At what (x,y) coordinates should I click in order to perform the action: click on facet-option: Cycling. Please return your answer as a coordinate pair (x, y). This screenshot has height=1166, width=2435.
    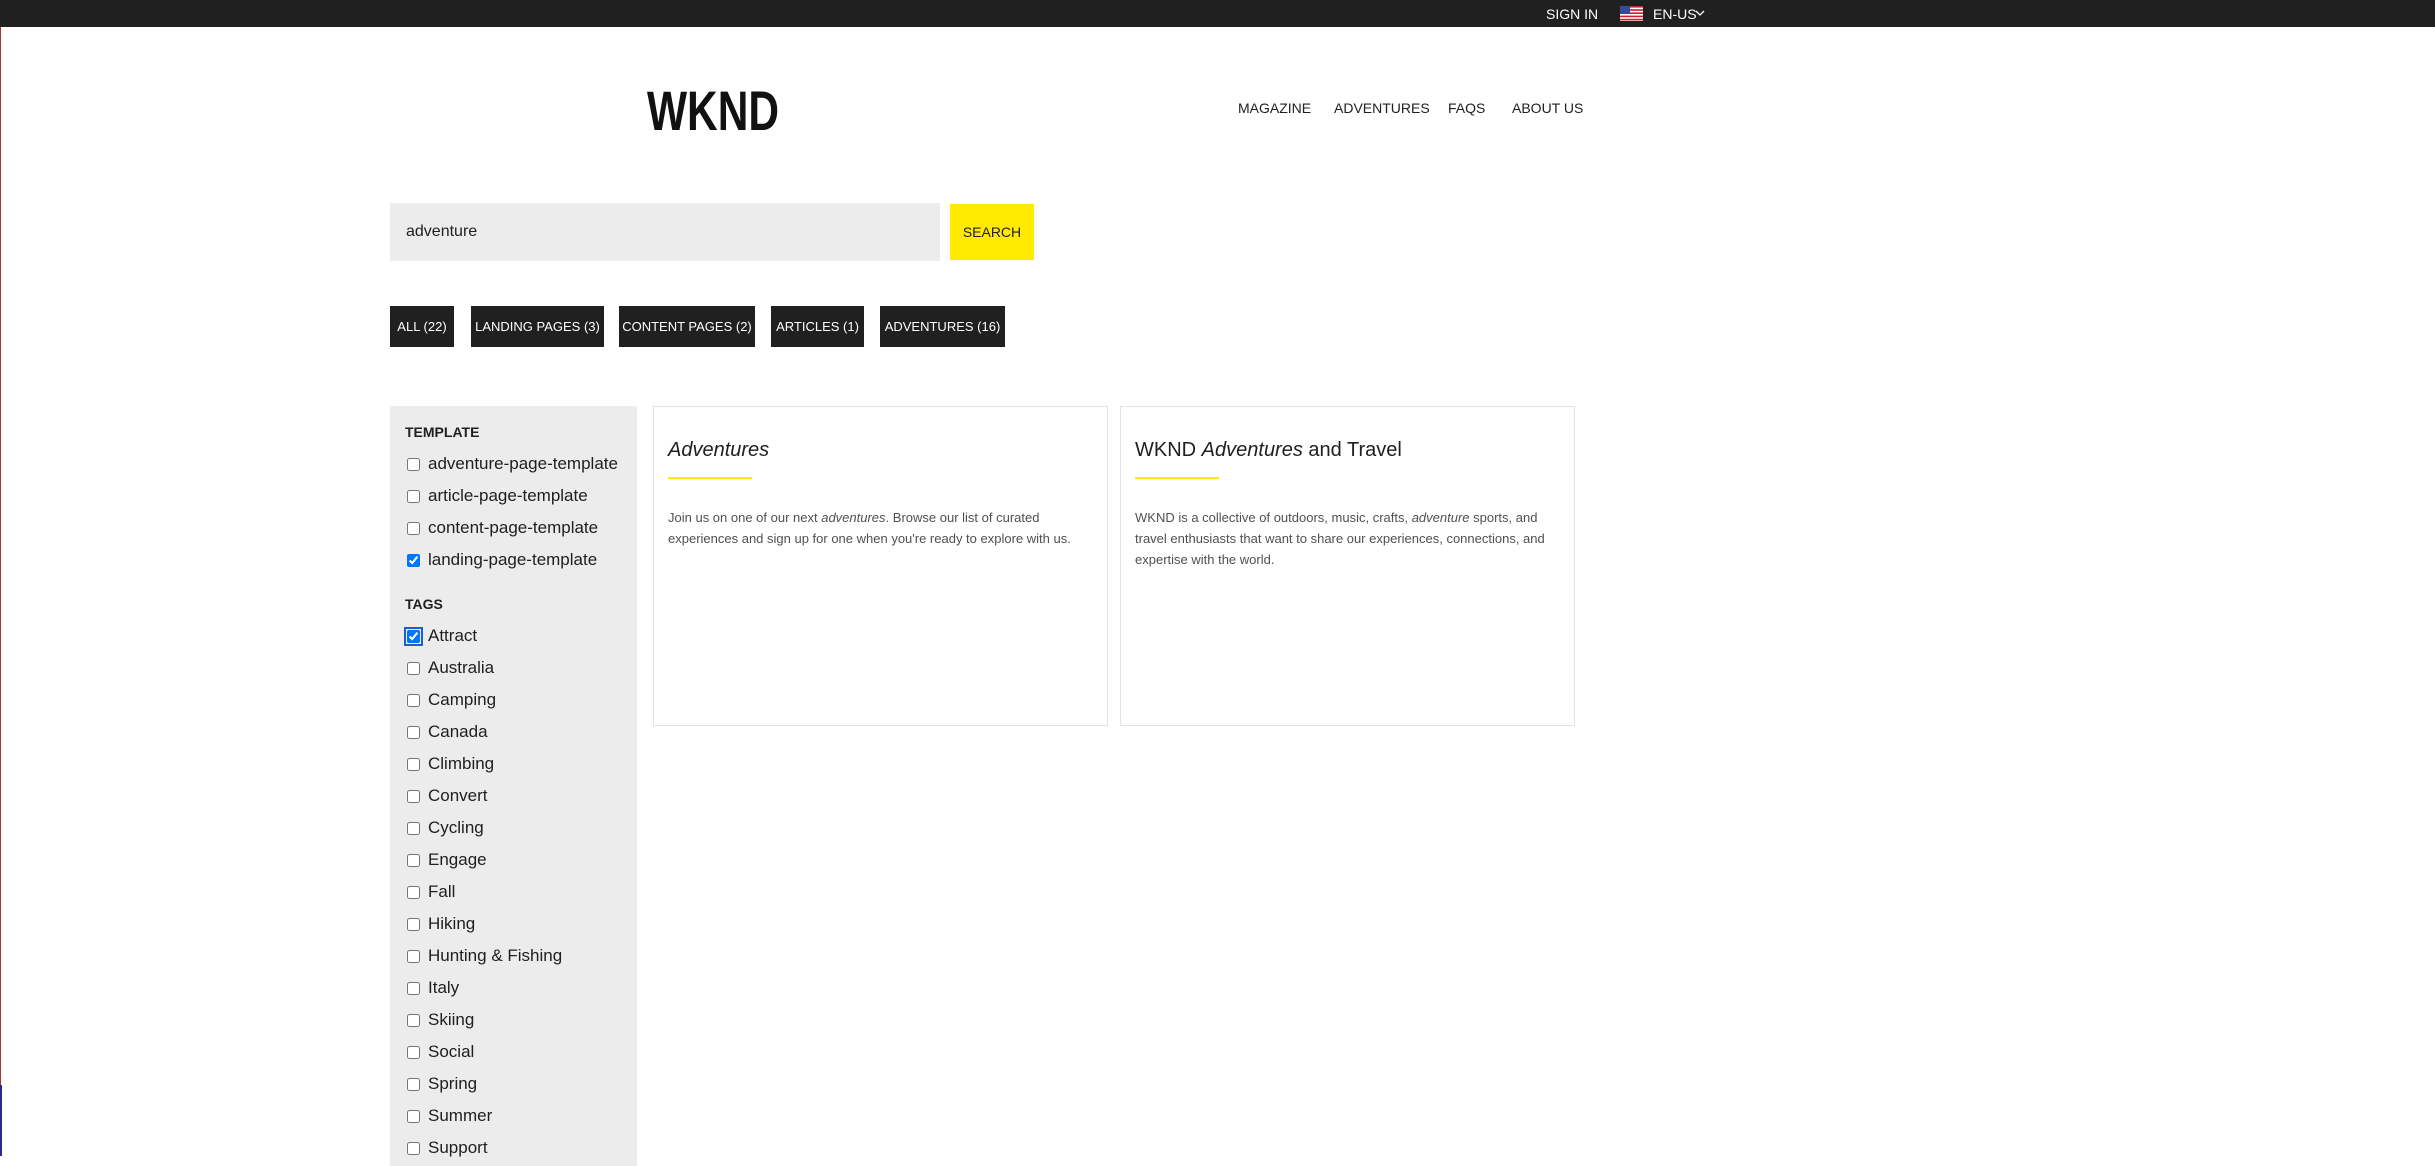
    Looking at the image, I should click on (444, 828).